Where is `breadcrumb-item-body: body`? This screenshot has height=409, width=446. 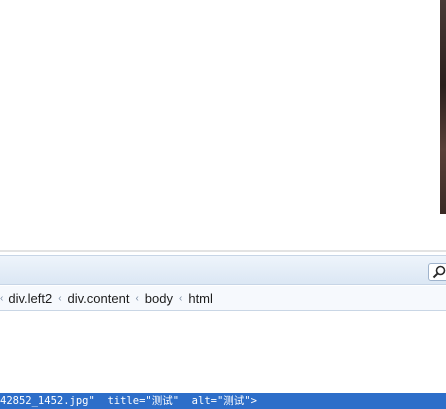
breadcrumb-item-body: body is located at coordinates (159, 298).